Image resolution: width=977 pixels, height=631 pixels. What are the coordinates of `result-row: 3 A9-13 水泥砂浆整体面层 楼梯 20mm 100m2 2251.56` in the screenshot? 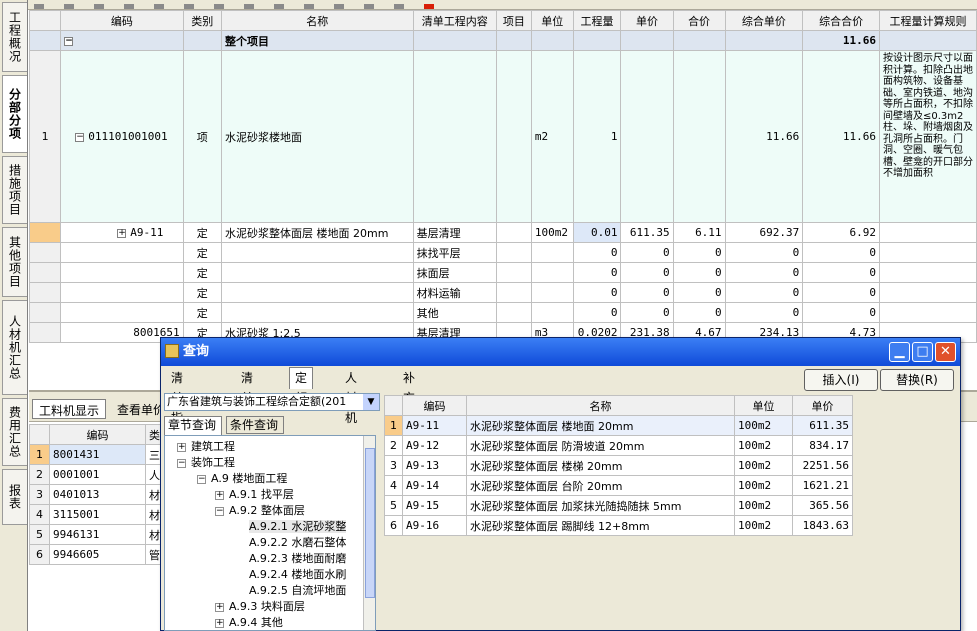 It's located at (618, 465).